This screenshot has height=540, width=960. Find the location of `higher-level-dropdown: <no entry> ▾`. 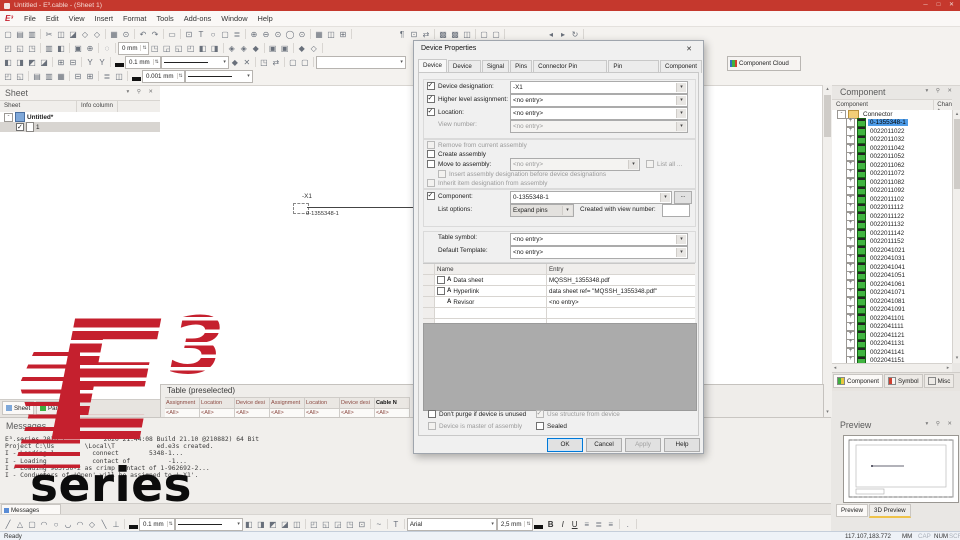

higher-level-dropdown: <no entry> ▾ is located at coordinates (599, 100).